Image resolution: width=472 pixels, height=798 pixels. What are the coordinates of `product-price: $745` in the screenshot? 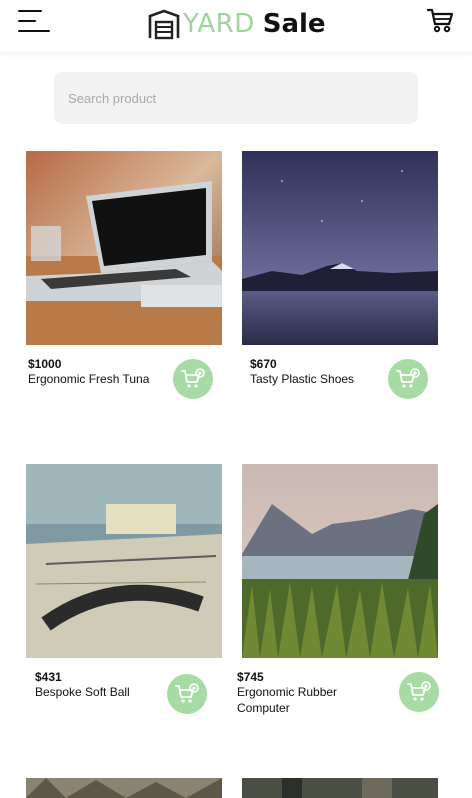 It's located at (250, 677).